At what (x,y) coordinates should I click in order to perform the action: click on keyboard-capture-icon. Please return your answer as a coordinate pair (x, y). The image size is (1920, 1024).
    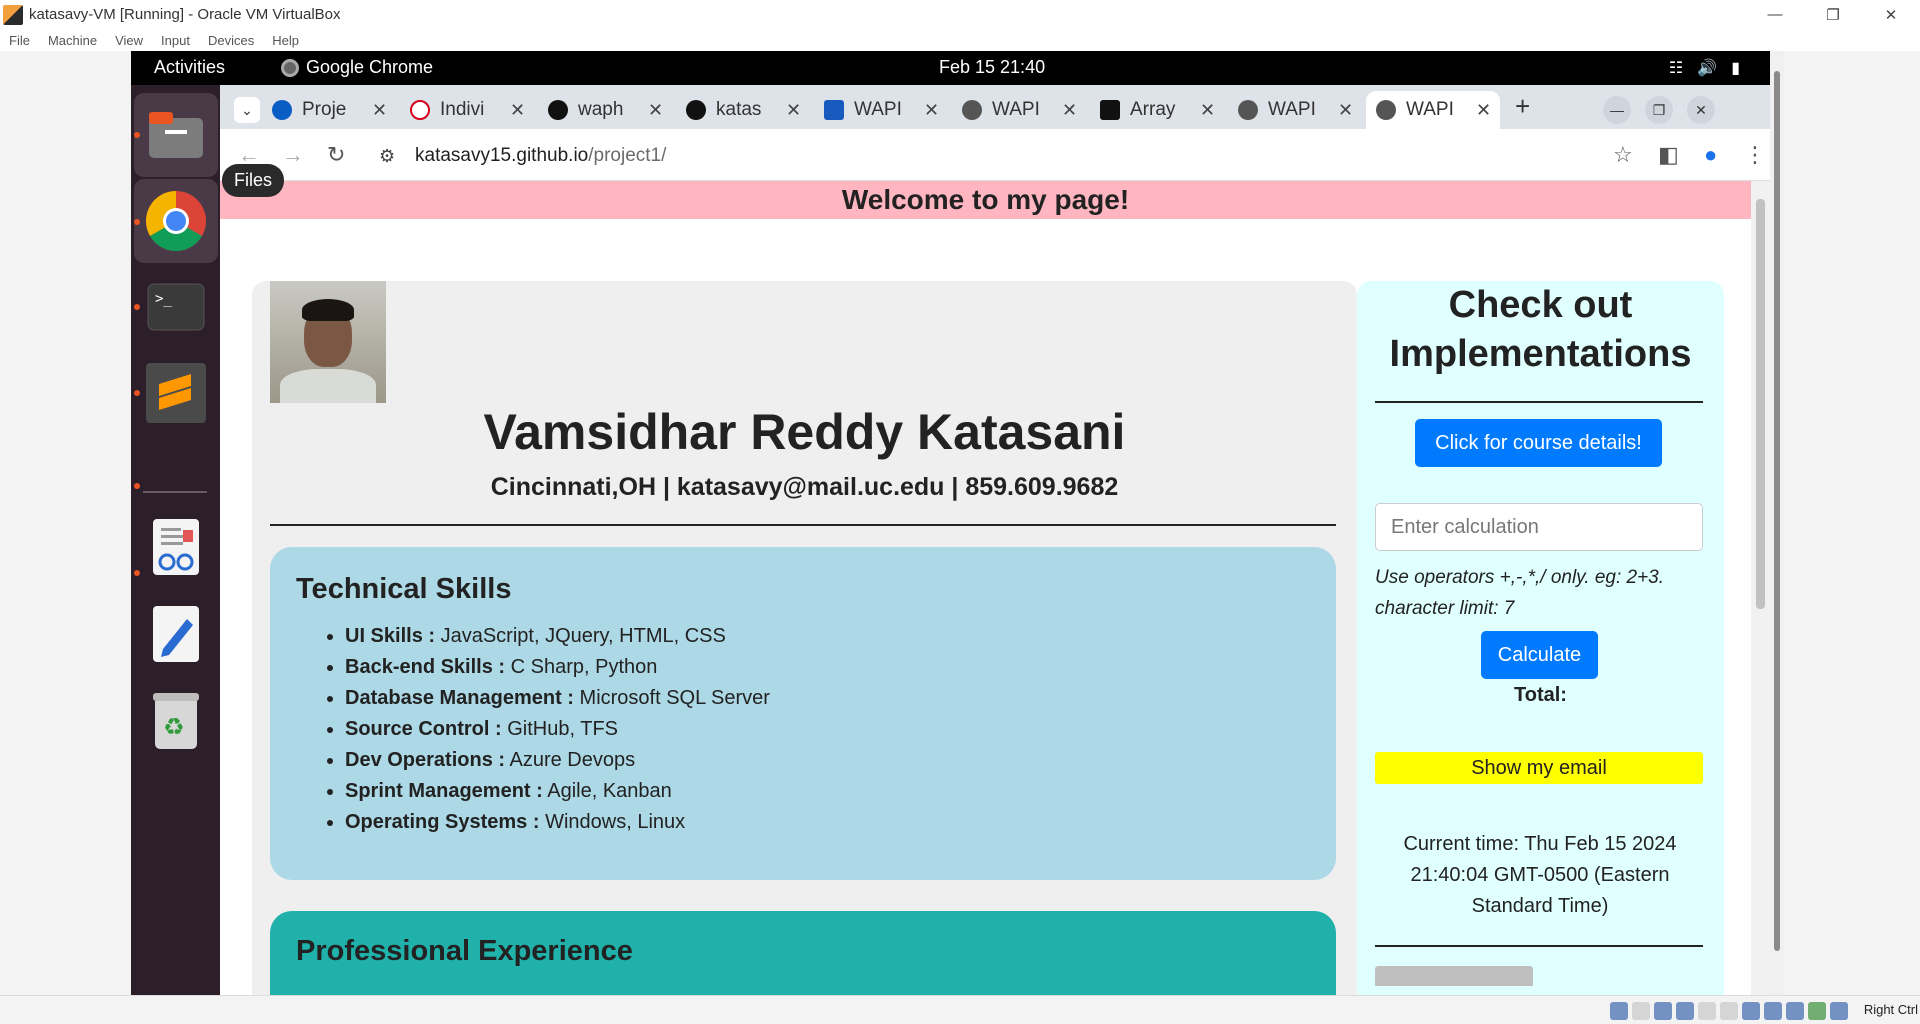
    Looking at the image, I should click on (1839, 1011).